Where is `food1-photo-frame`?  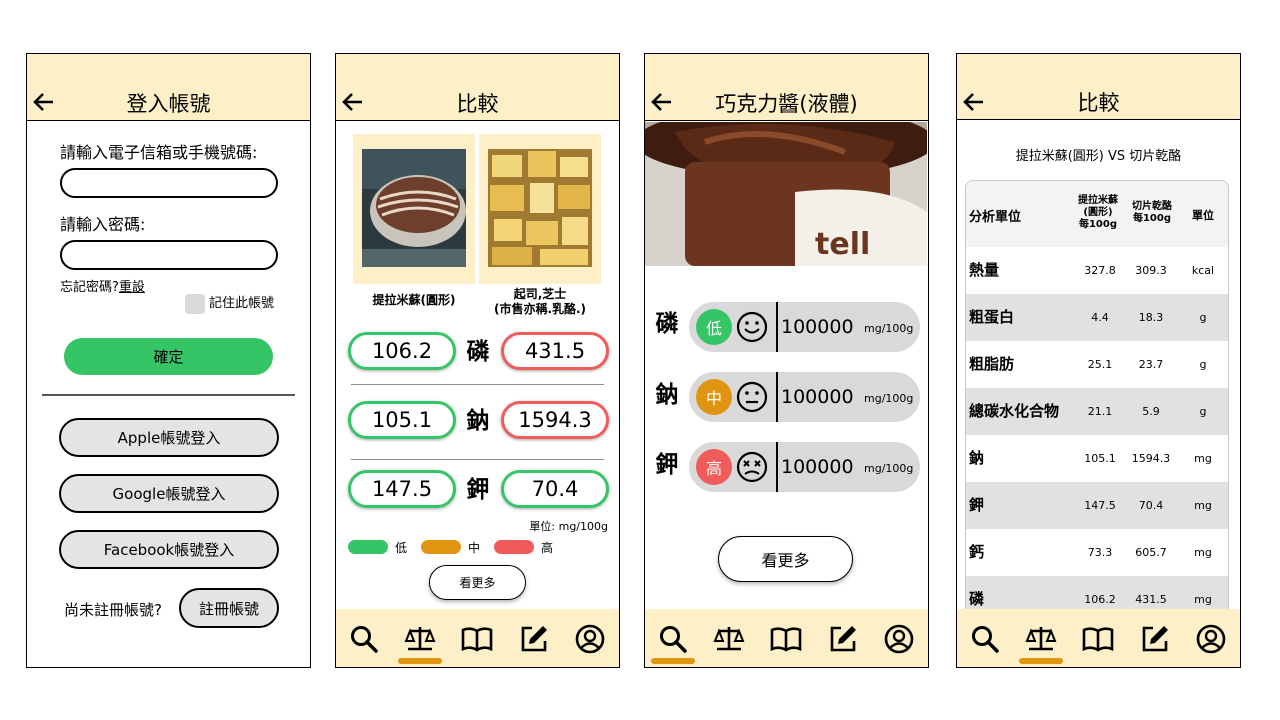
food1-photo-frame is located at coordinates (414, 209).